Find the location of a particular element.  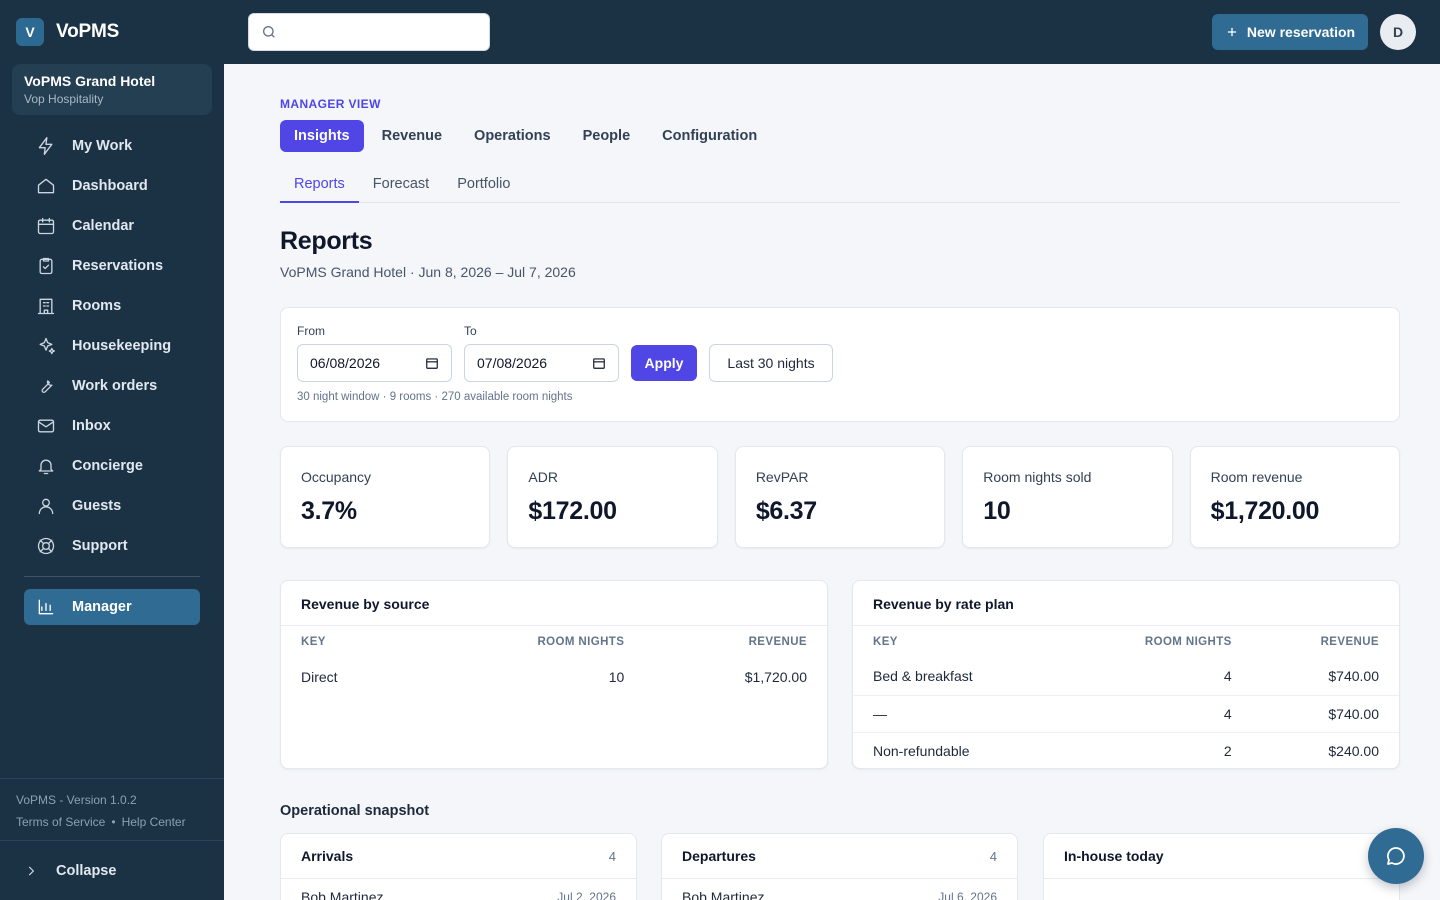

subtab-portfolio: Portfolio is located at coordinates (483, 184).